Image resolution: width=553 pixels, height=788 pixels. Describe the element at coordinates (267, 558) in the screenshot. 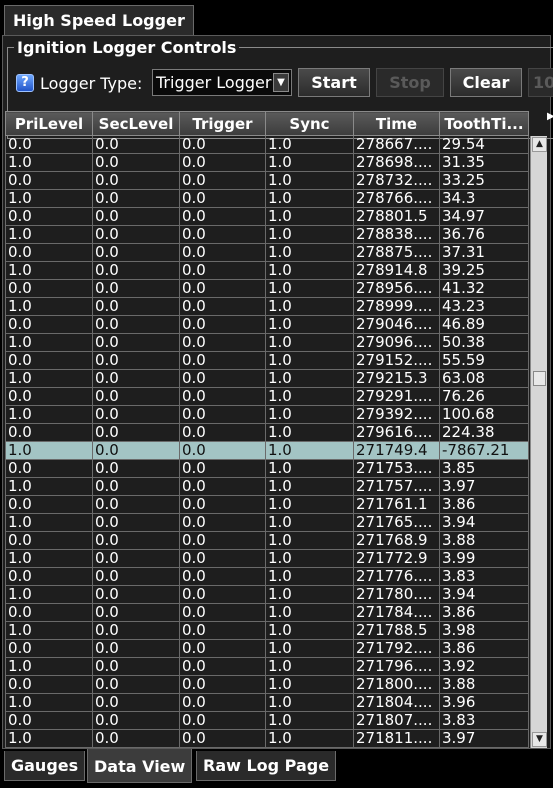

I see `table-row: 1.0 0.0 0.0 1.0 271772.9 3.99` at that location.